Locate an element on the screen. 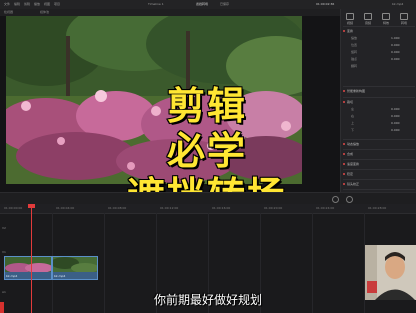 This screenshot has width=416, height=313. transition-icon is located at coordinates (404, 16).